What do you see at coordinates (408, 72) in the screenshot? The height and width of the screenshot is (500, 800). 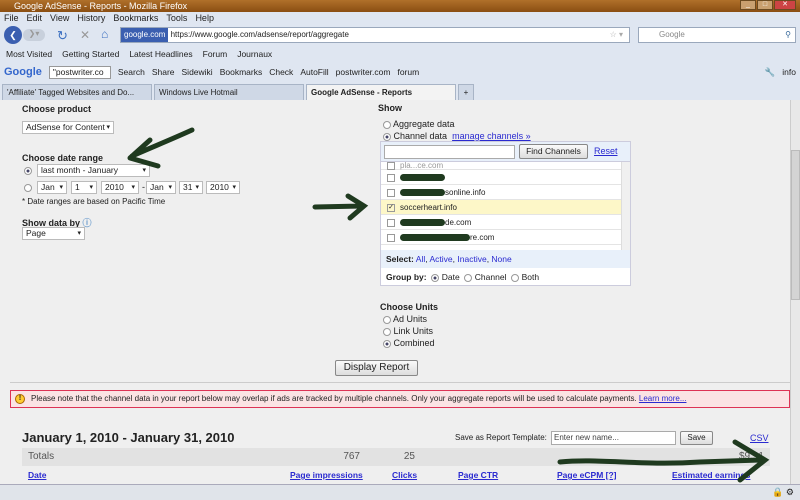 I see `toolbar-forum: forum` at bounding box center [408, 72].